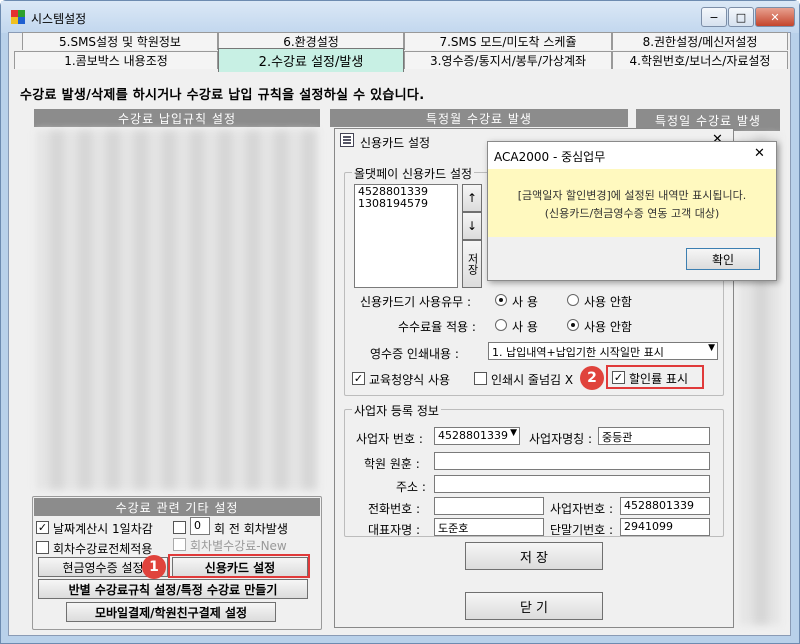 This screenshot has width=800, height=644. I want to click on new-checkbox, so click(179, 544).